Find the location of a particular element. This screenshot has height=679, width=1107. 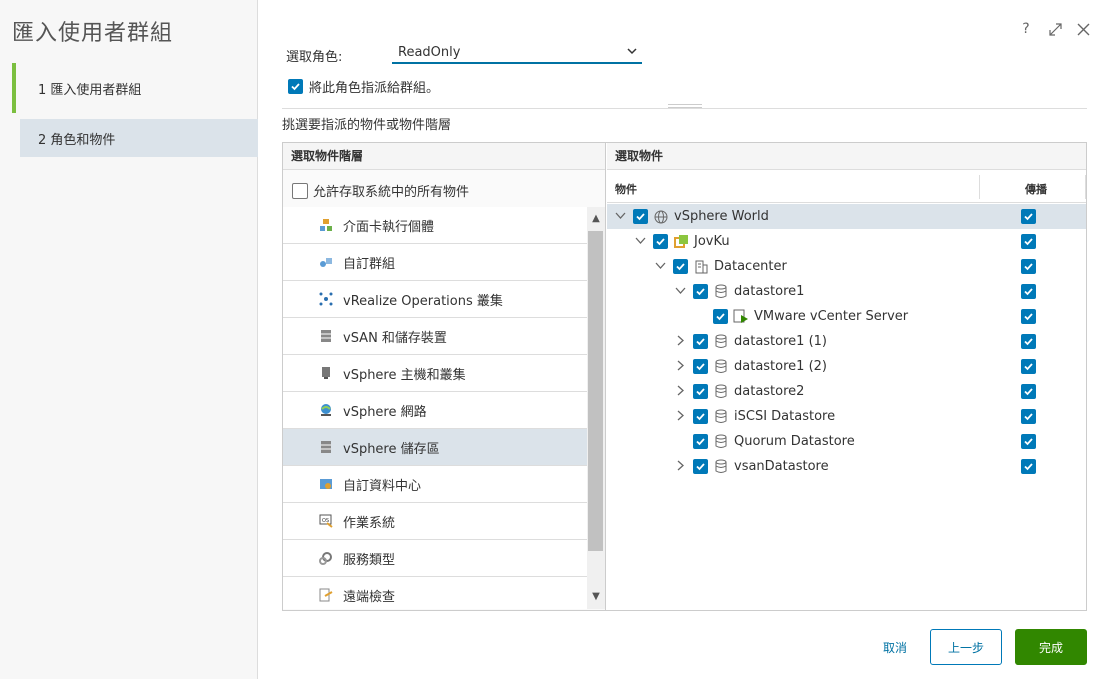

list-item: 自訂資料中心 is located at coordinates (435, 484).